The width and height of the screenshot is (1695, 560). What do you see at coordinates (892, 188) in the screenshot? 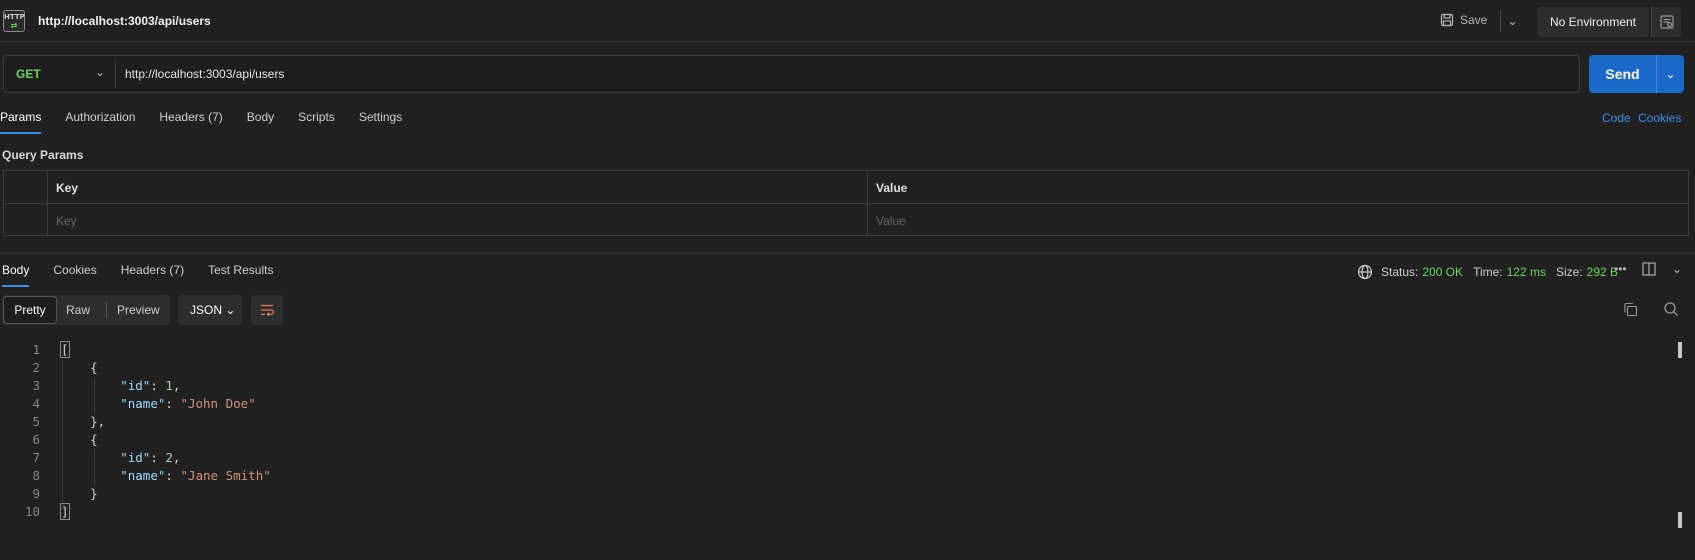
I see `value-column-header: Value` at bounding box center [892, 188].